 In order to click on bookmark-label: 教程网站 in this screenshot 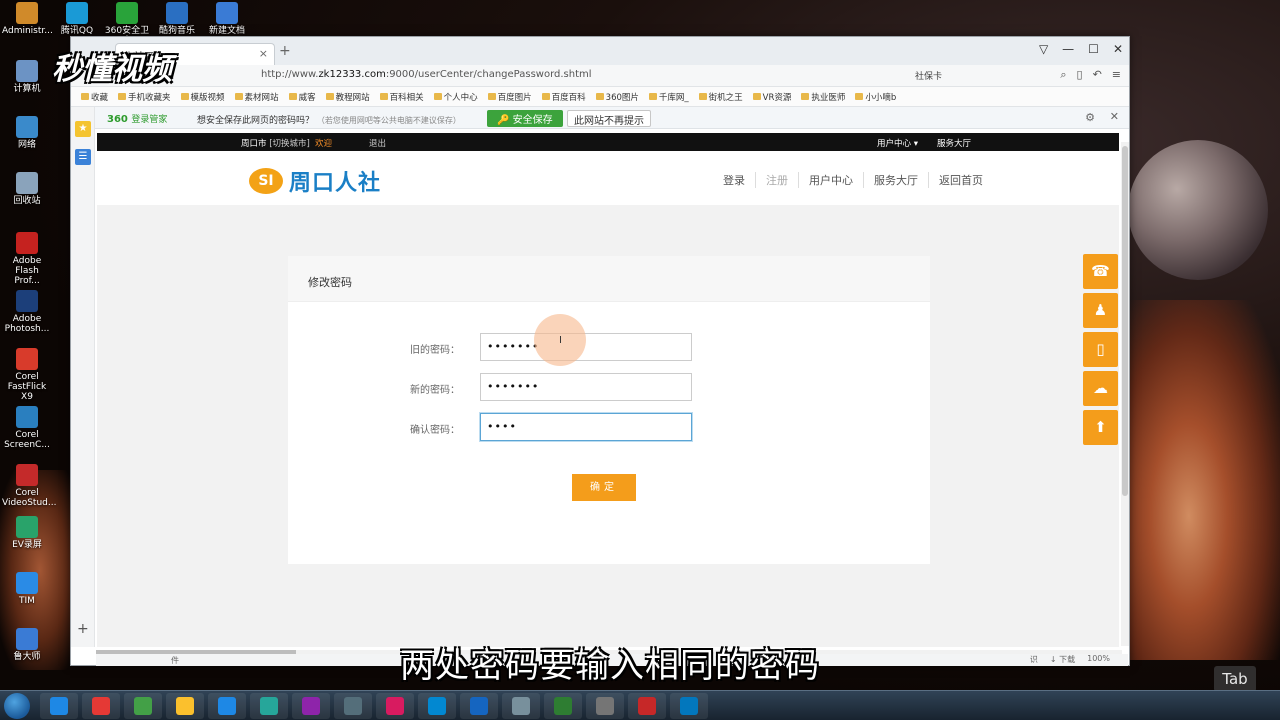, I will do `click(352, 97)`.